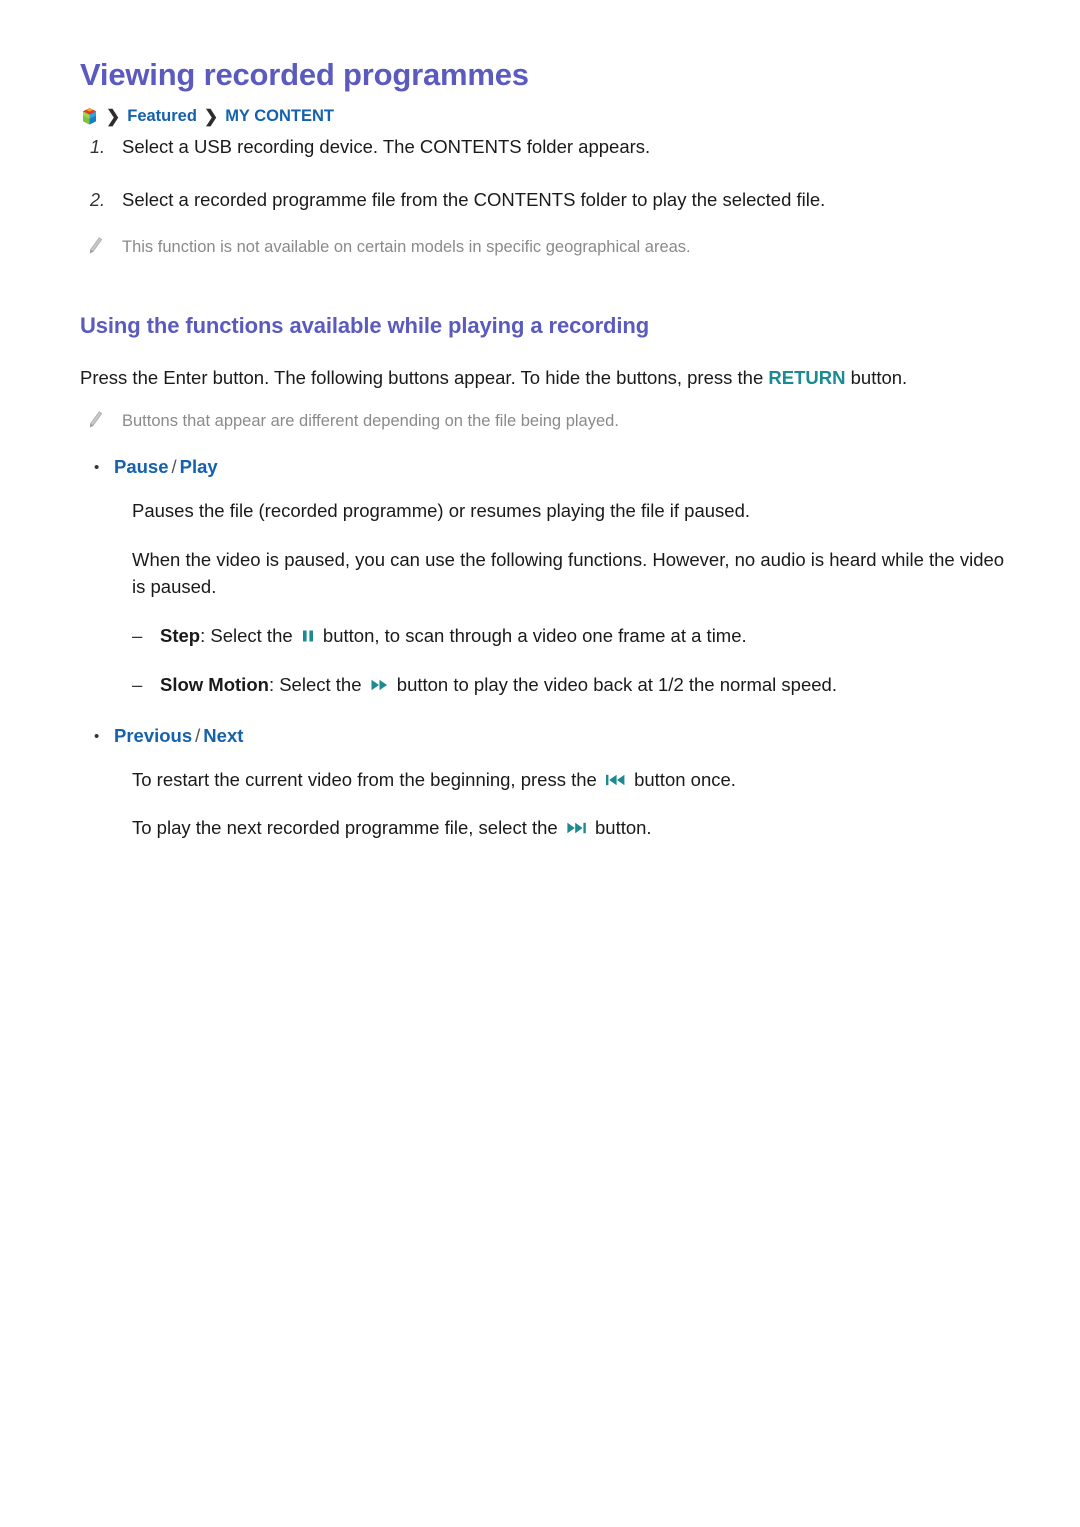 The width and height of the screenshot is (1080, 1527). What do you see at coordinates (162, 116) in the screenshot?
I see `breadcrumb-item-featured: Featured` at bounding box center [162, 116].